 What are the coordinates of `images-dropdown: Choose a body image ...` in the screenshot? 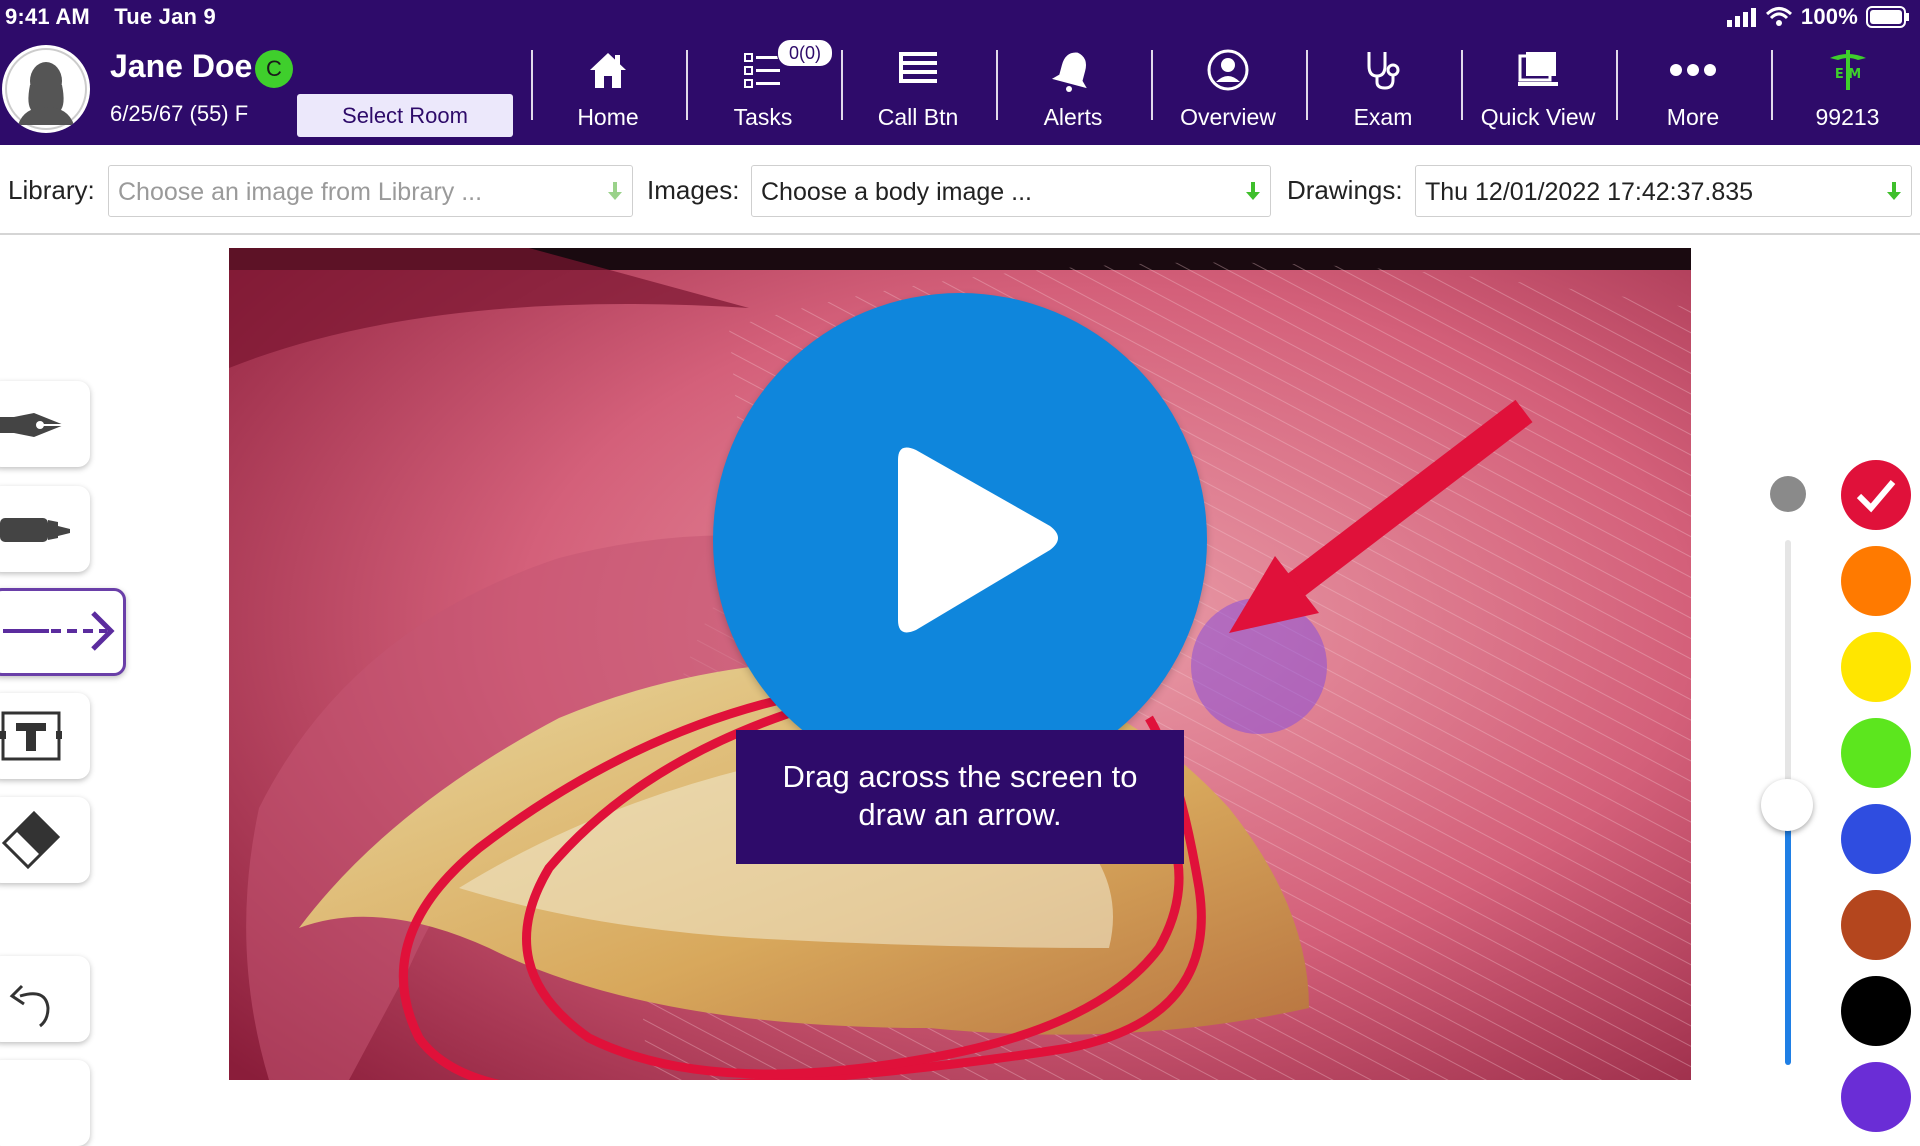 It's located at (1011, 191).